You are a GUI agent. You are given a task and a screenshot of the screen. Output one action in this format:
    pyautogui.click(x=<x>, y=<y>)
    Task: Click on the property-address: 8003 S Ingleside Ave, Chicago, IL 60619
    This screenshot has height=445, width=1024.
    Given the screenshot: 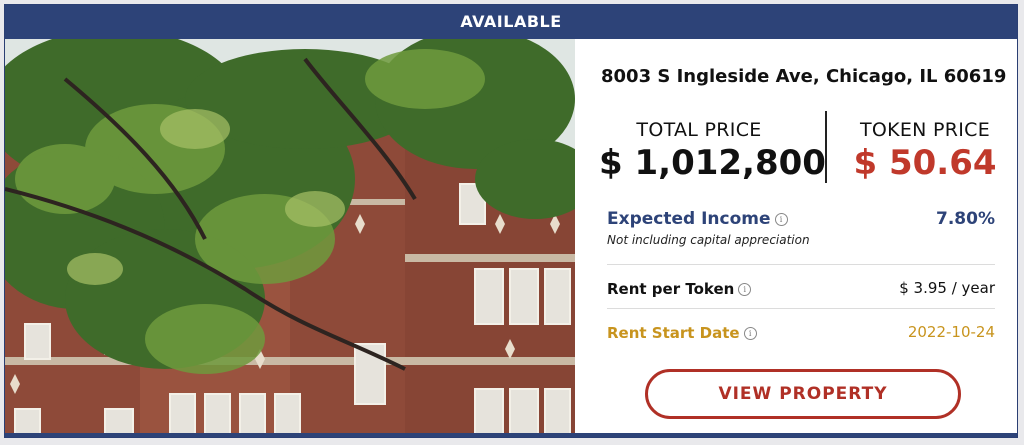 What is the action you would take?
    pyautogui.click(x=804, y=76)
    